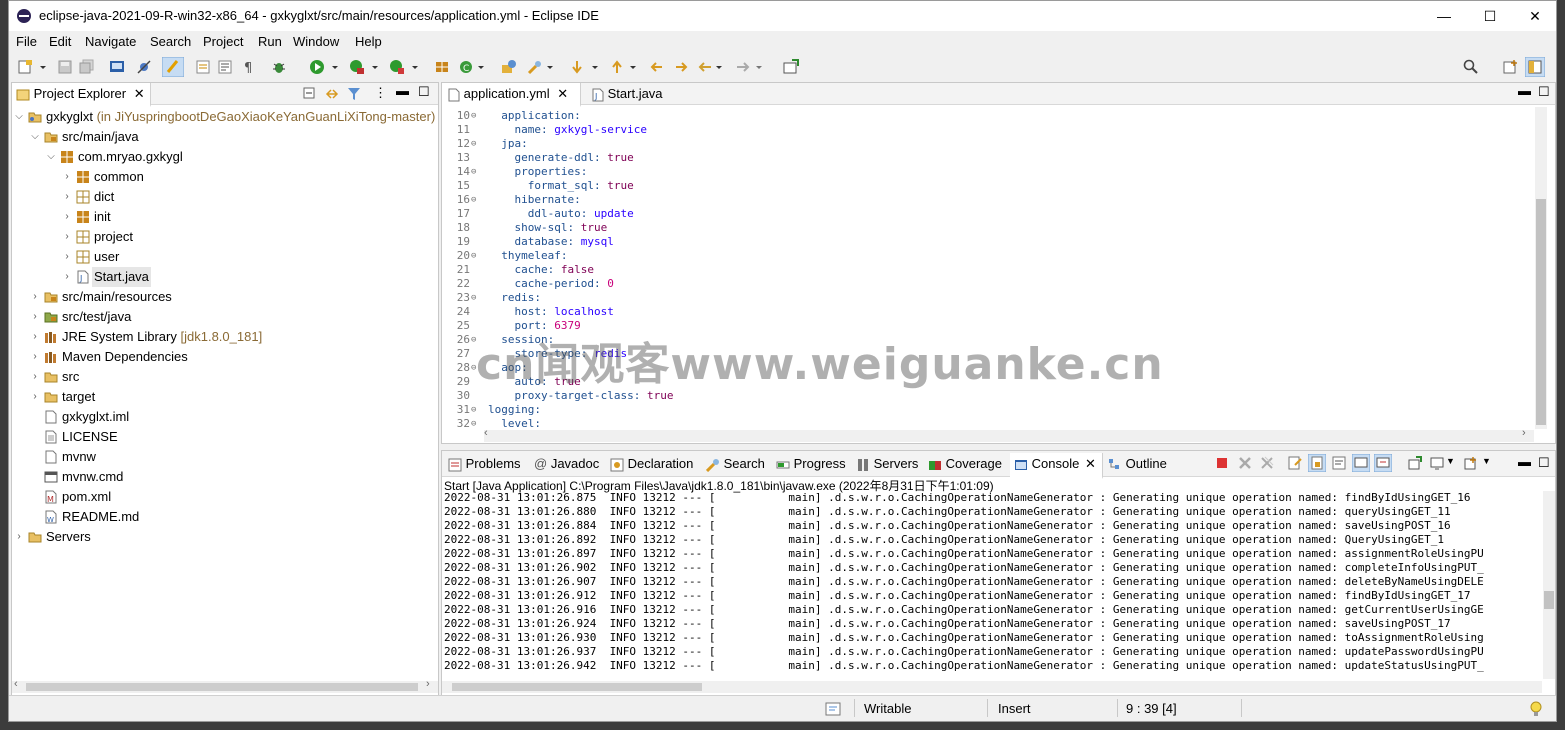  Describe the element at coordinates (735, 464) in the screenshot. I see `tab-search: Search` at that location.